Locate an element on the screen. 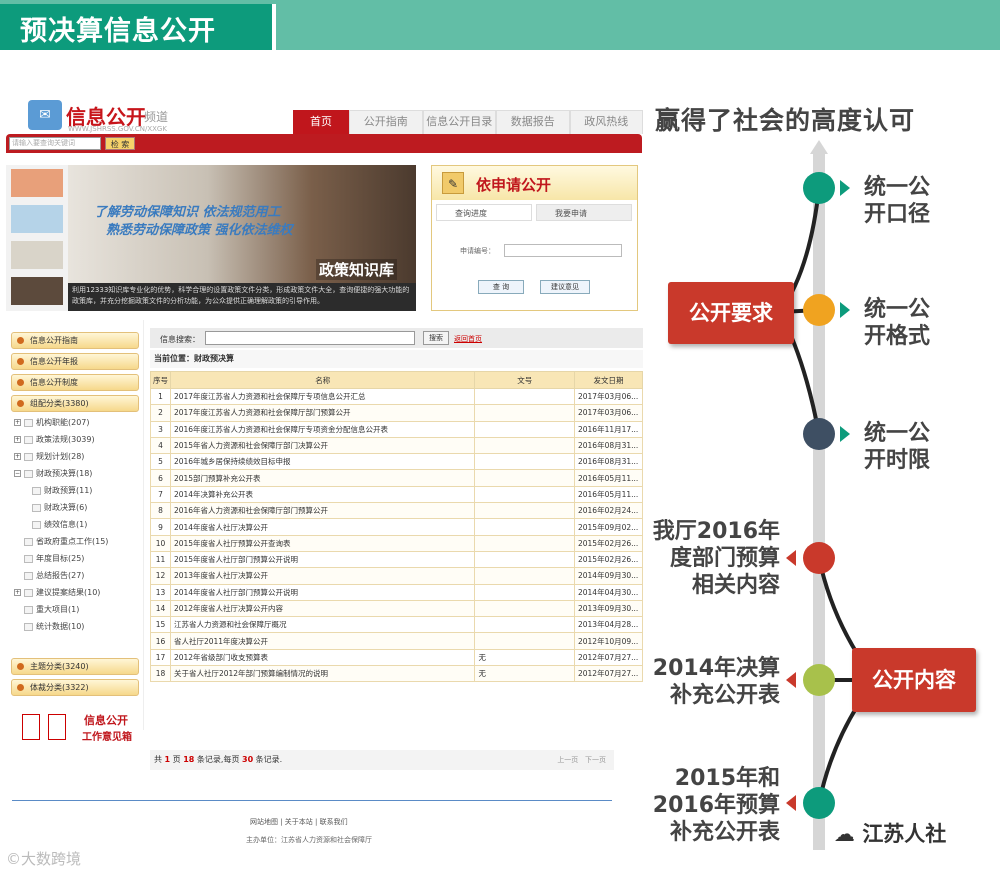 This screenshot has height=876, width=1000. tree-item: 绩效信息(1) is located at coordinates (59, 524).